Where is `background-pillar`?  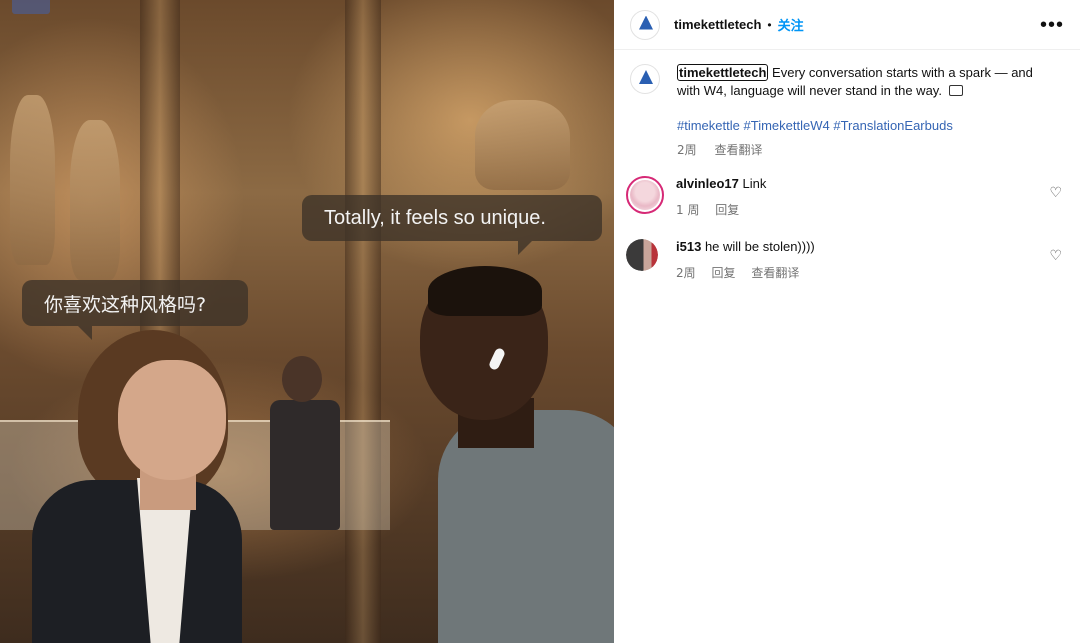 background-pillar is located at coordinates (363, 321).